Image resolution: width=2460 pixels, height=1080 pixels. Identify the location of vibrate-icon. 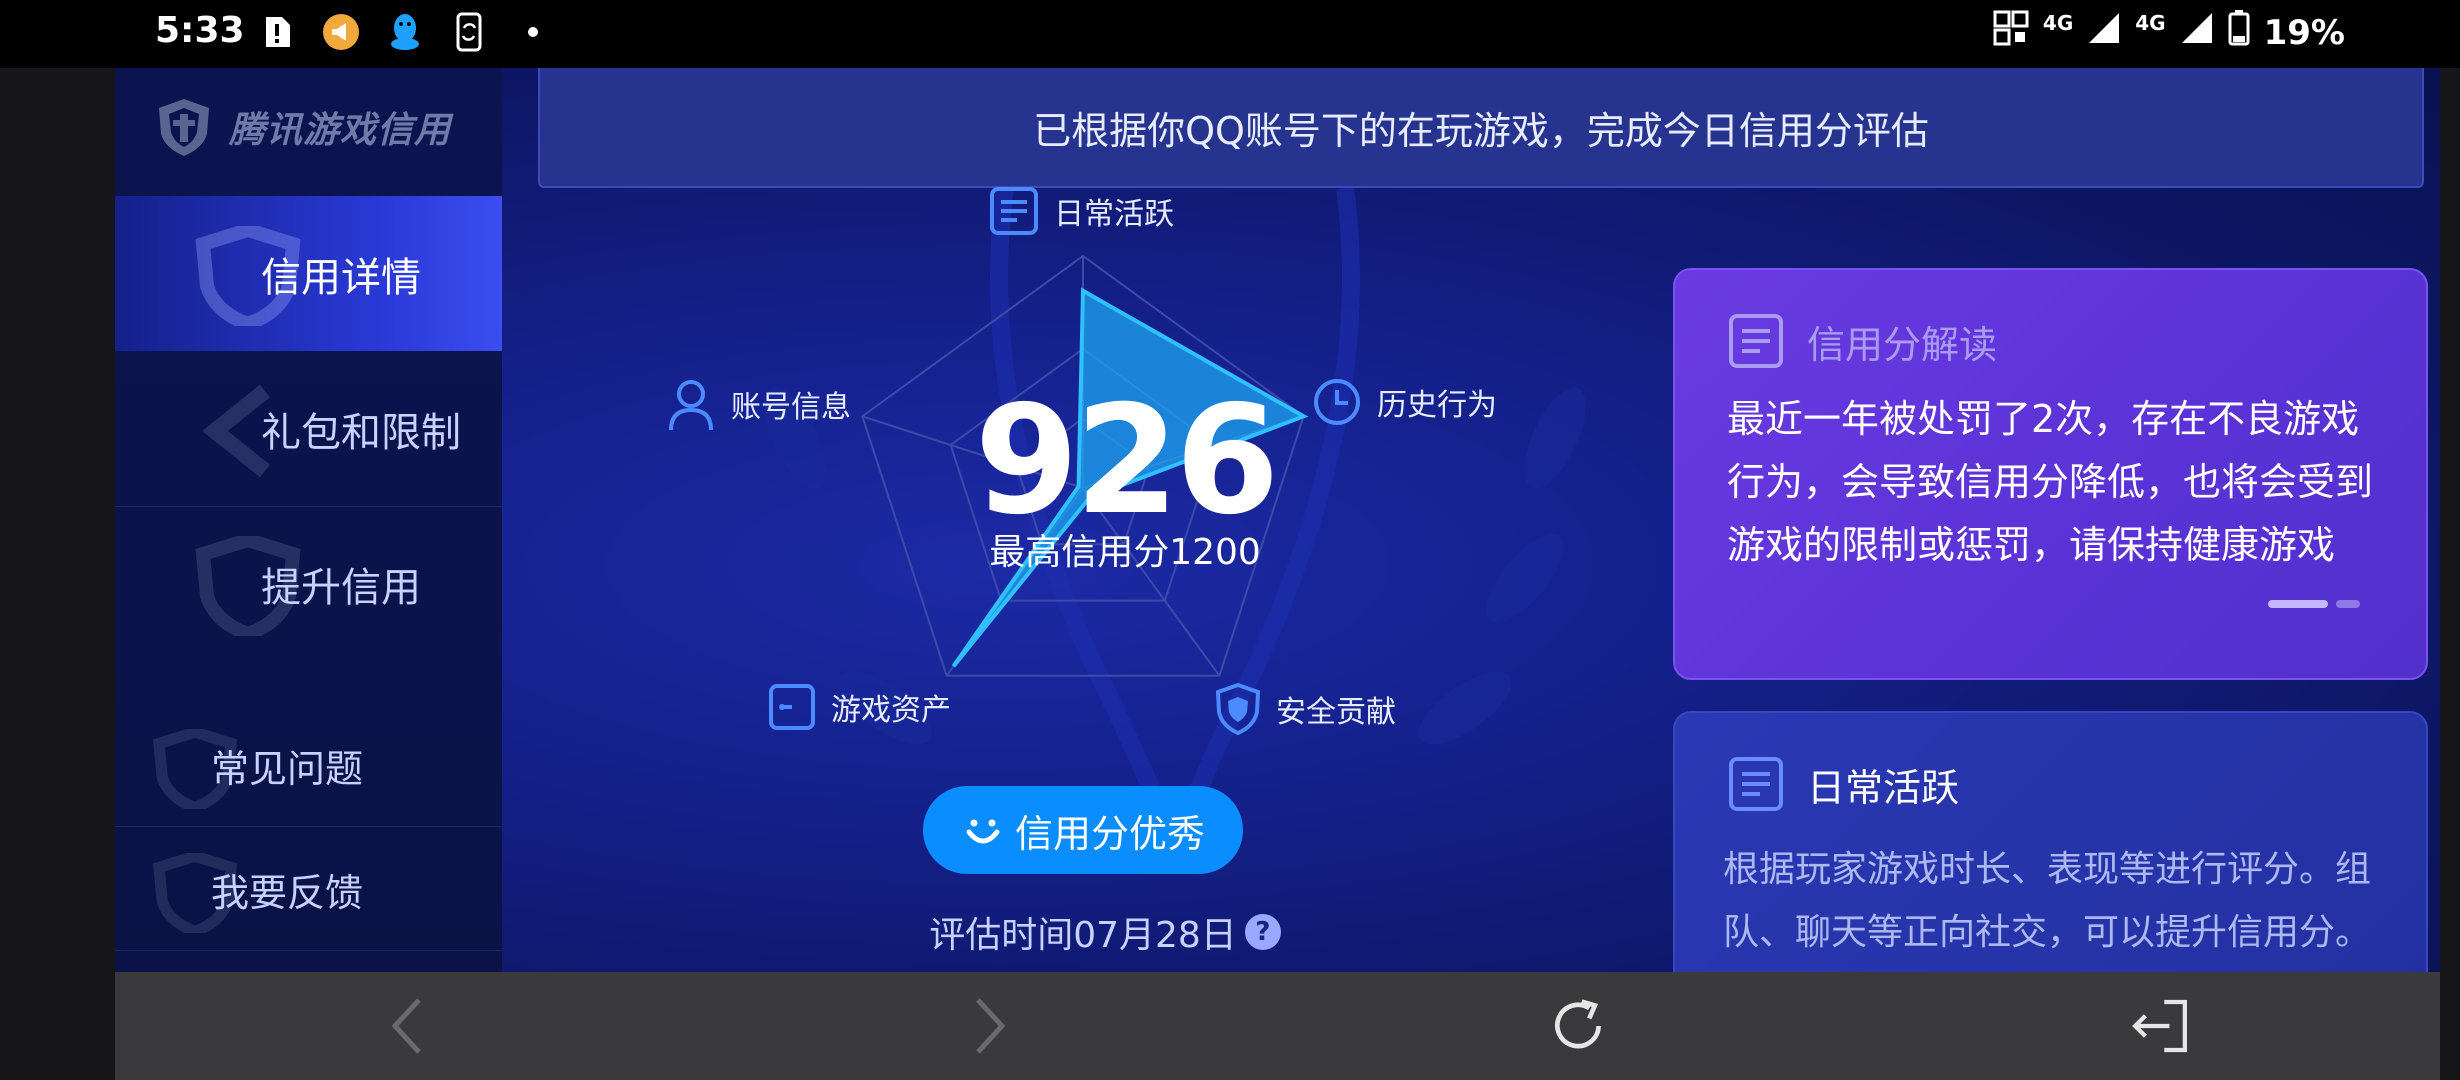
(2011, 32).